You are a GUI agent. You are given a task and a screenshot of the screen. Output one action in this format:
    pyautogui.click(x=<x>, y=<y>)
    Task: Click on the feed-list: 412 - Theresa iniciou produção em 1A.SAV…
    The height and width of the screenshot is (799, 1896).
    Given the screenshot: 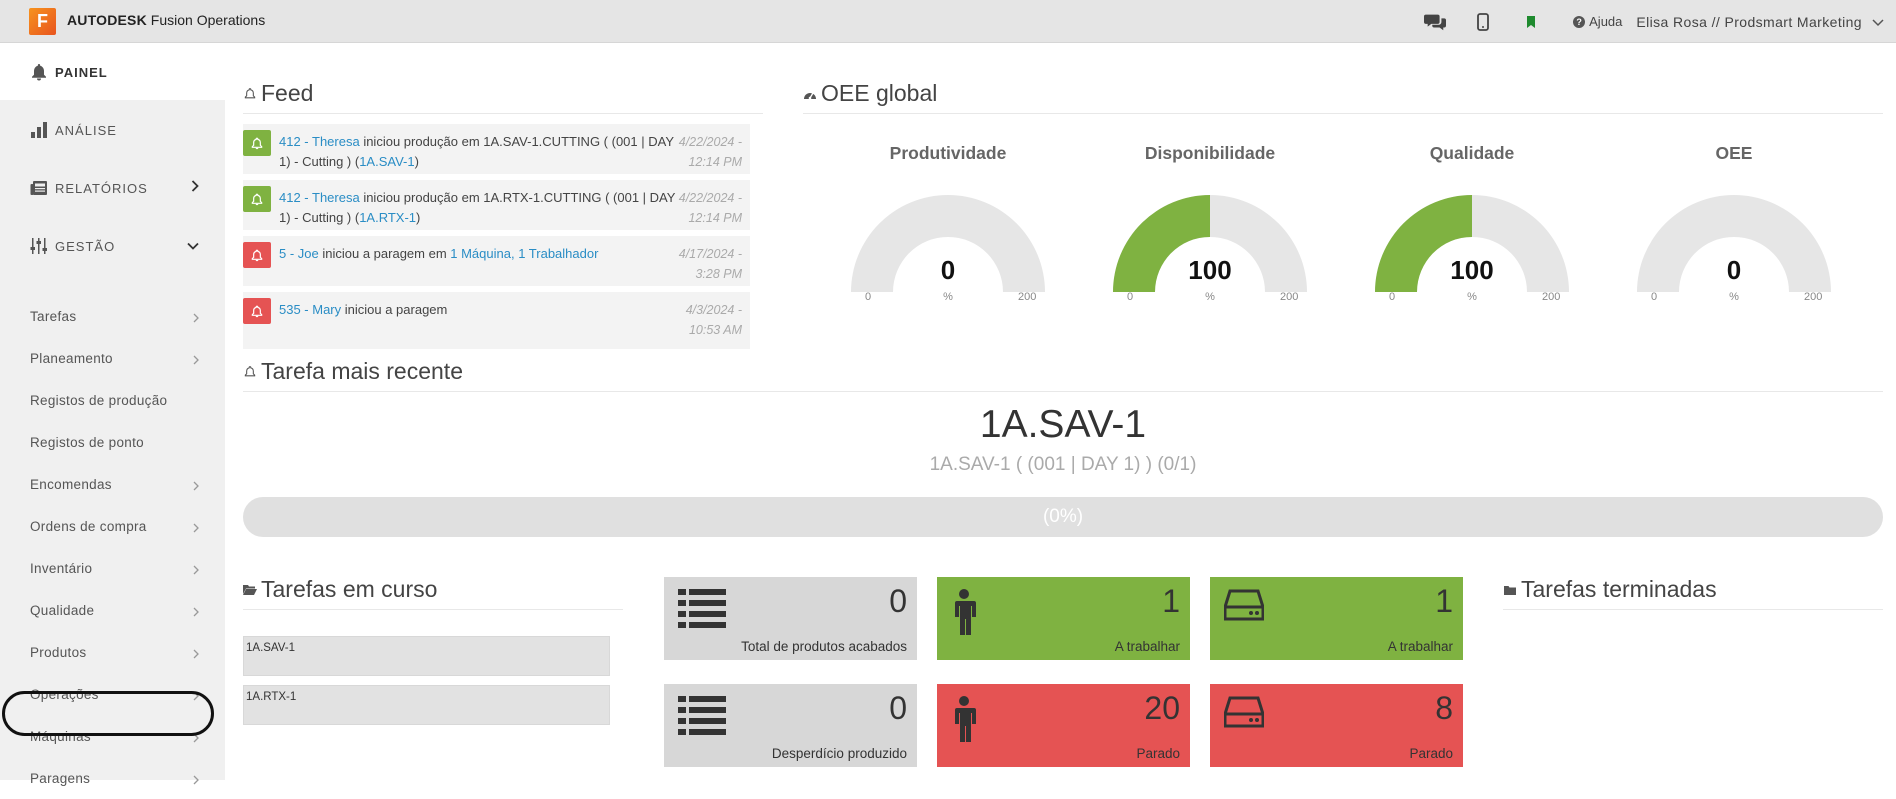 What is the action you would take?
    pyautogui.click(x=496, y=236)
    